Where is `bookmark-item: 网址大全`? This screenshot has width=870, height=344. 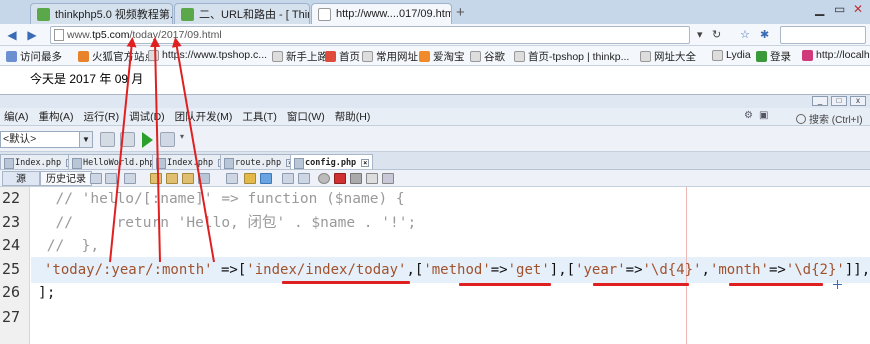 bookmark-item: 网址大全 is located at coordinates (668, 56).